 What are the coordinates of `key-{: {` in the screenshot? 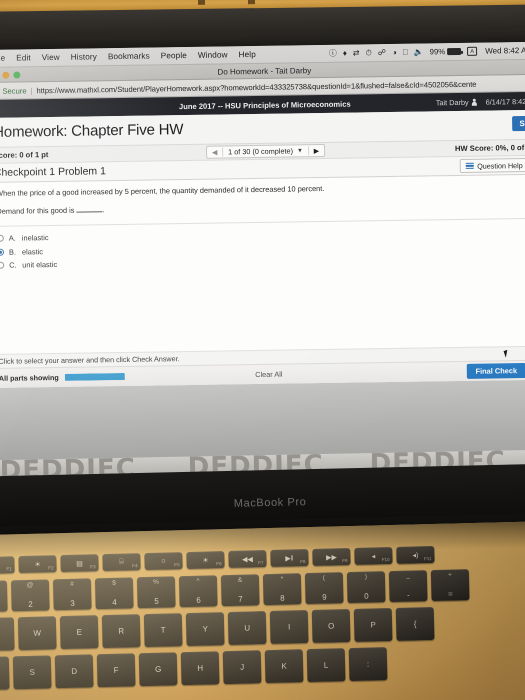 It's located at (415, 623).